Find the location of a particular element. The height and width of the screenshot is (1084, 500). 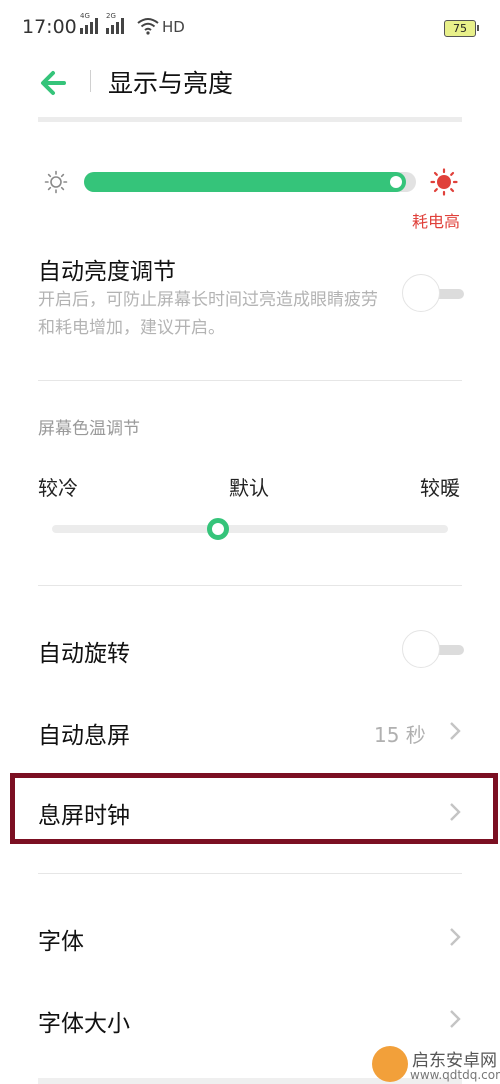

font-size-title: 字体大小 is located at coordinates (84, 1024).